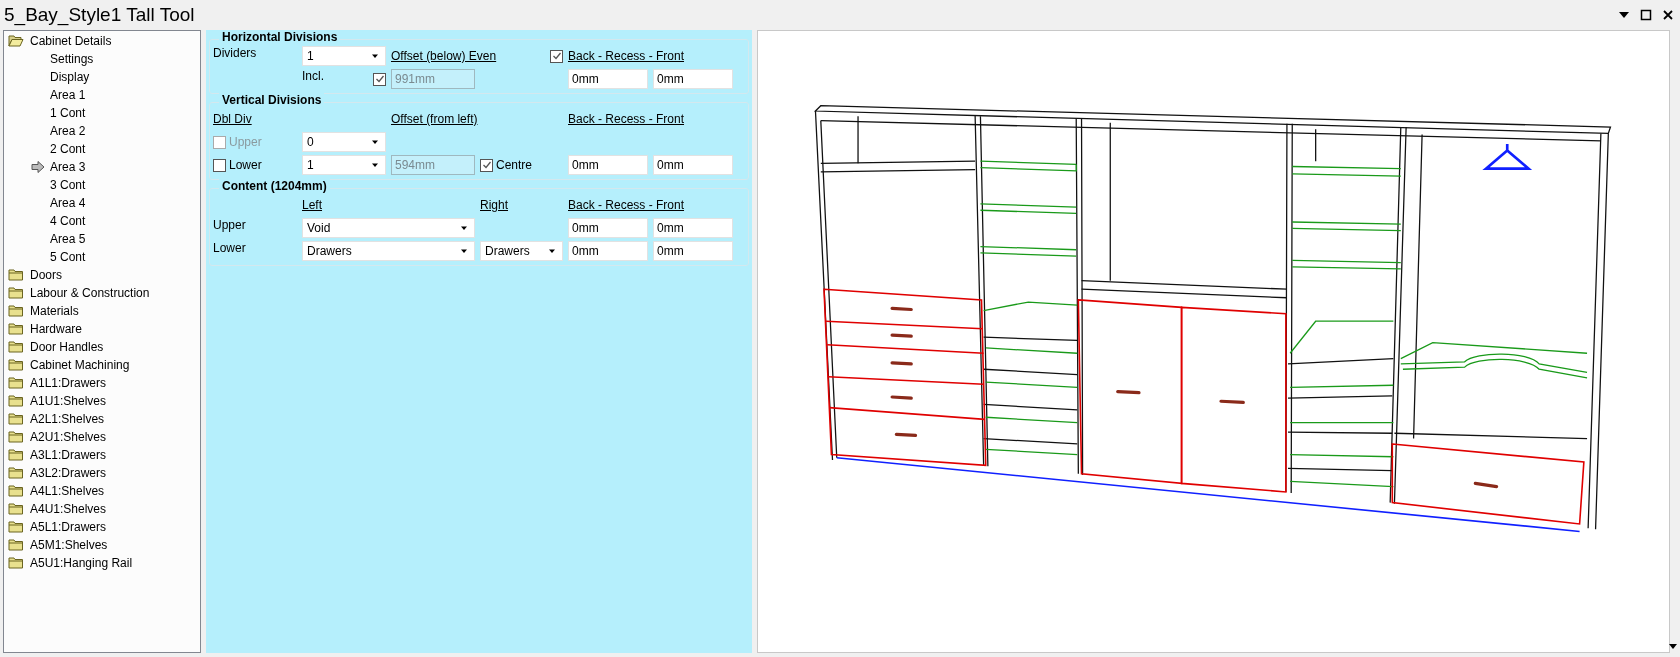  What do you see at coordinates (47, 77) in the screenshot?
I see `tree-item: Display` at bounding box center [47, 77].